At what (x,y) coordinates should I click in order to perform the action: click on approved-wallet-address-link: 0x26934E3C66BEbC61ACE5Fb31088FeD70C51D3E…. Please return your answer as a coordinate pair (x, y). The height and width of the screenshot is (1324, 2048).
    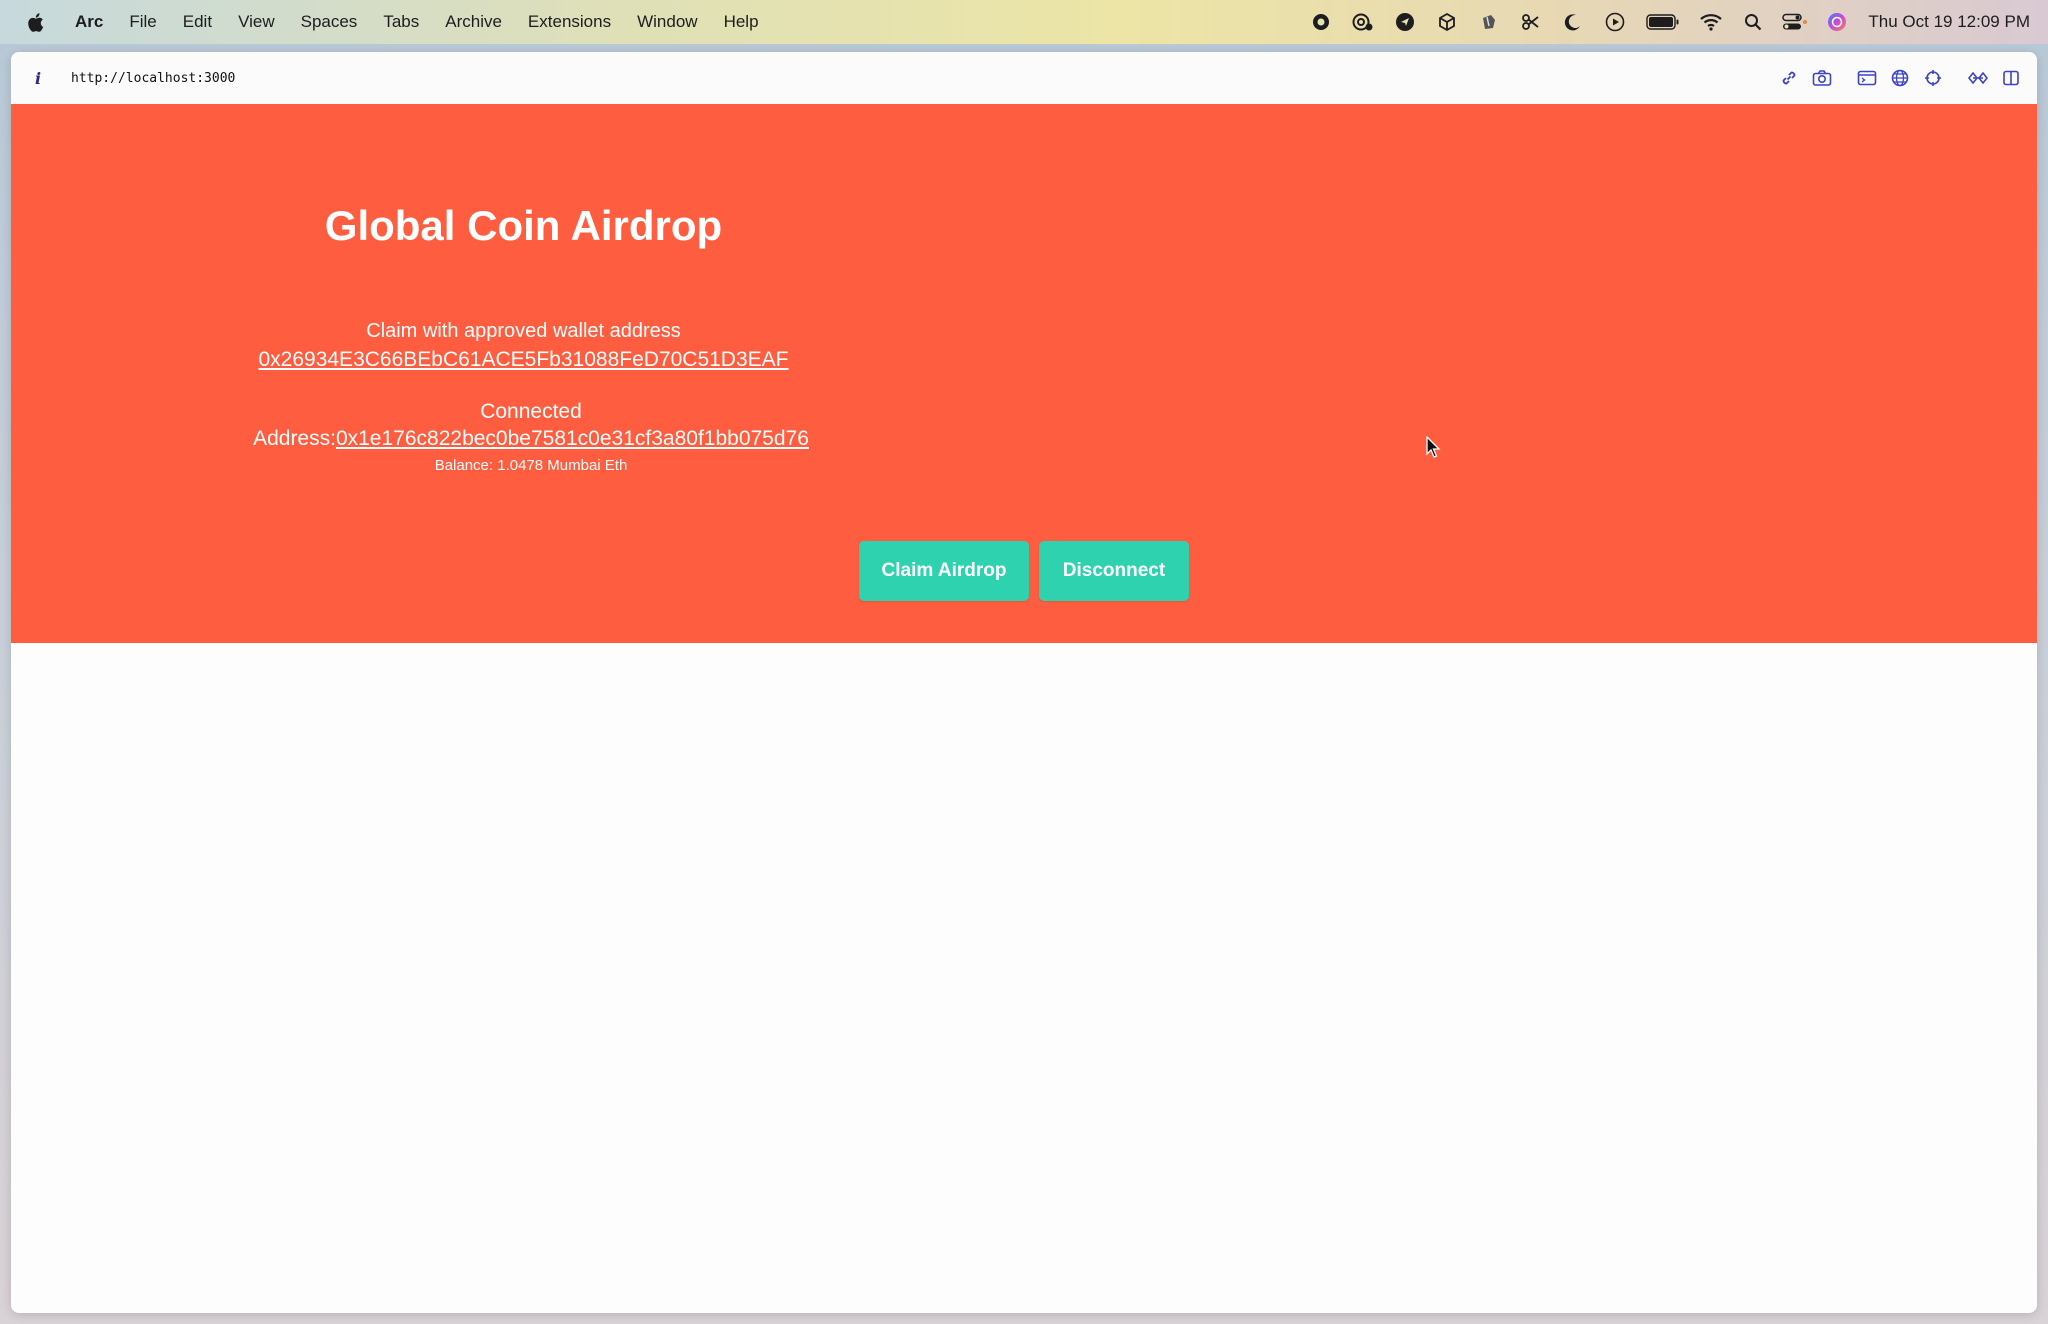
    Looking at the image, I should click on (523, 360).